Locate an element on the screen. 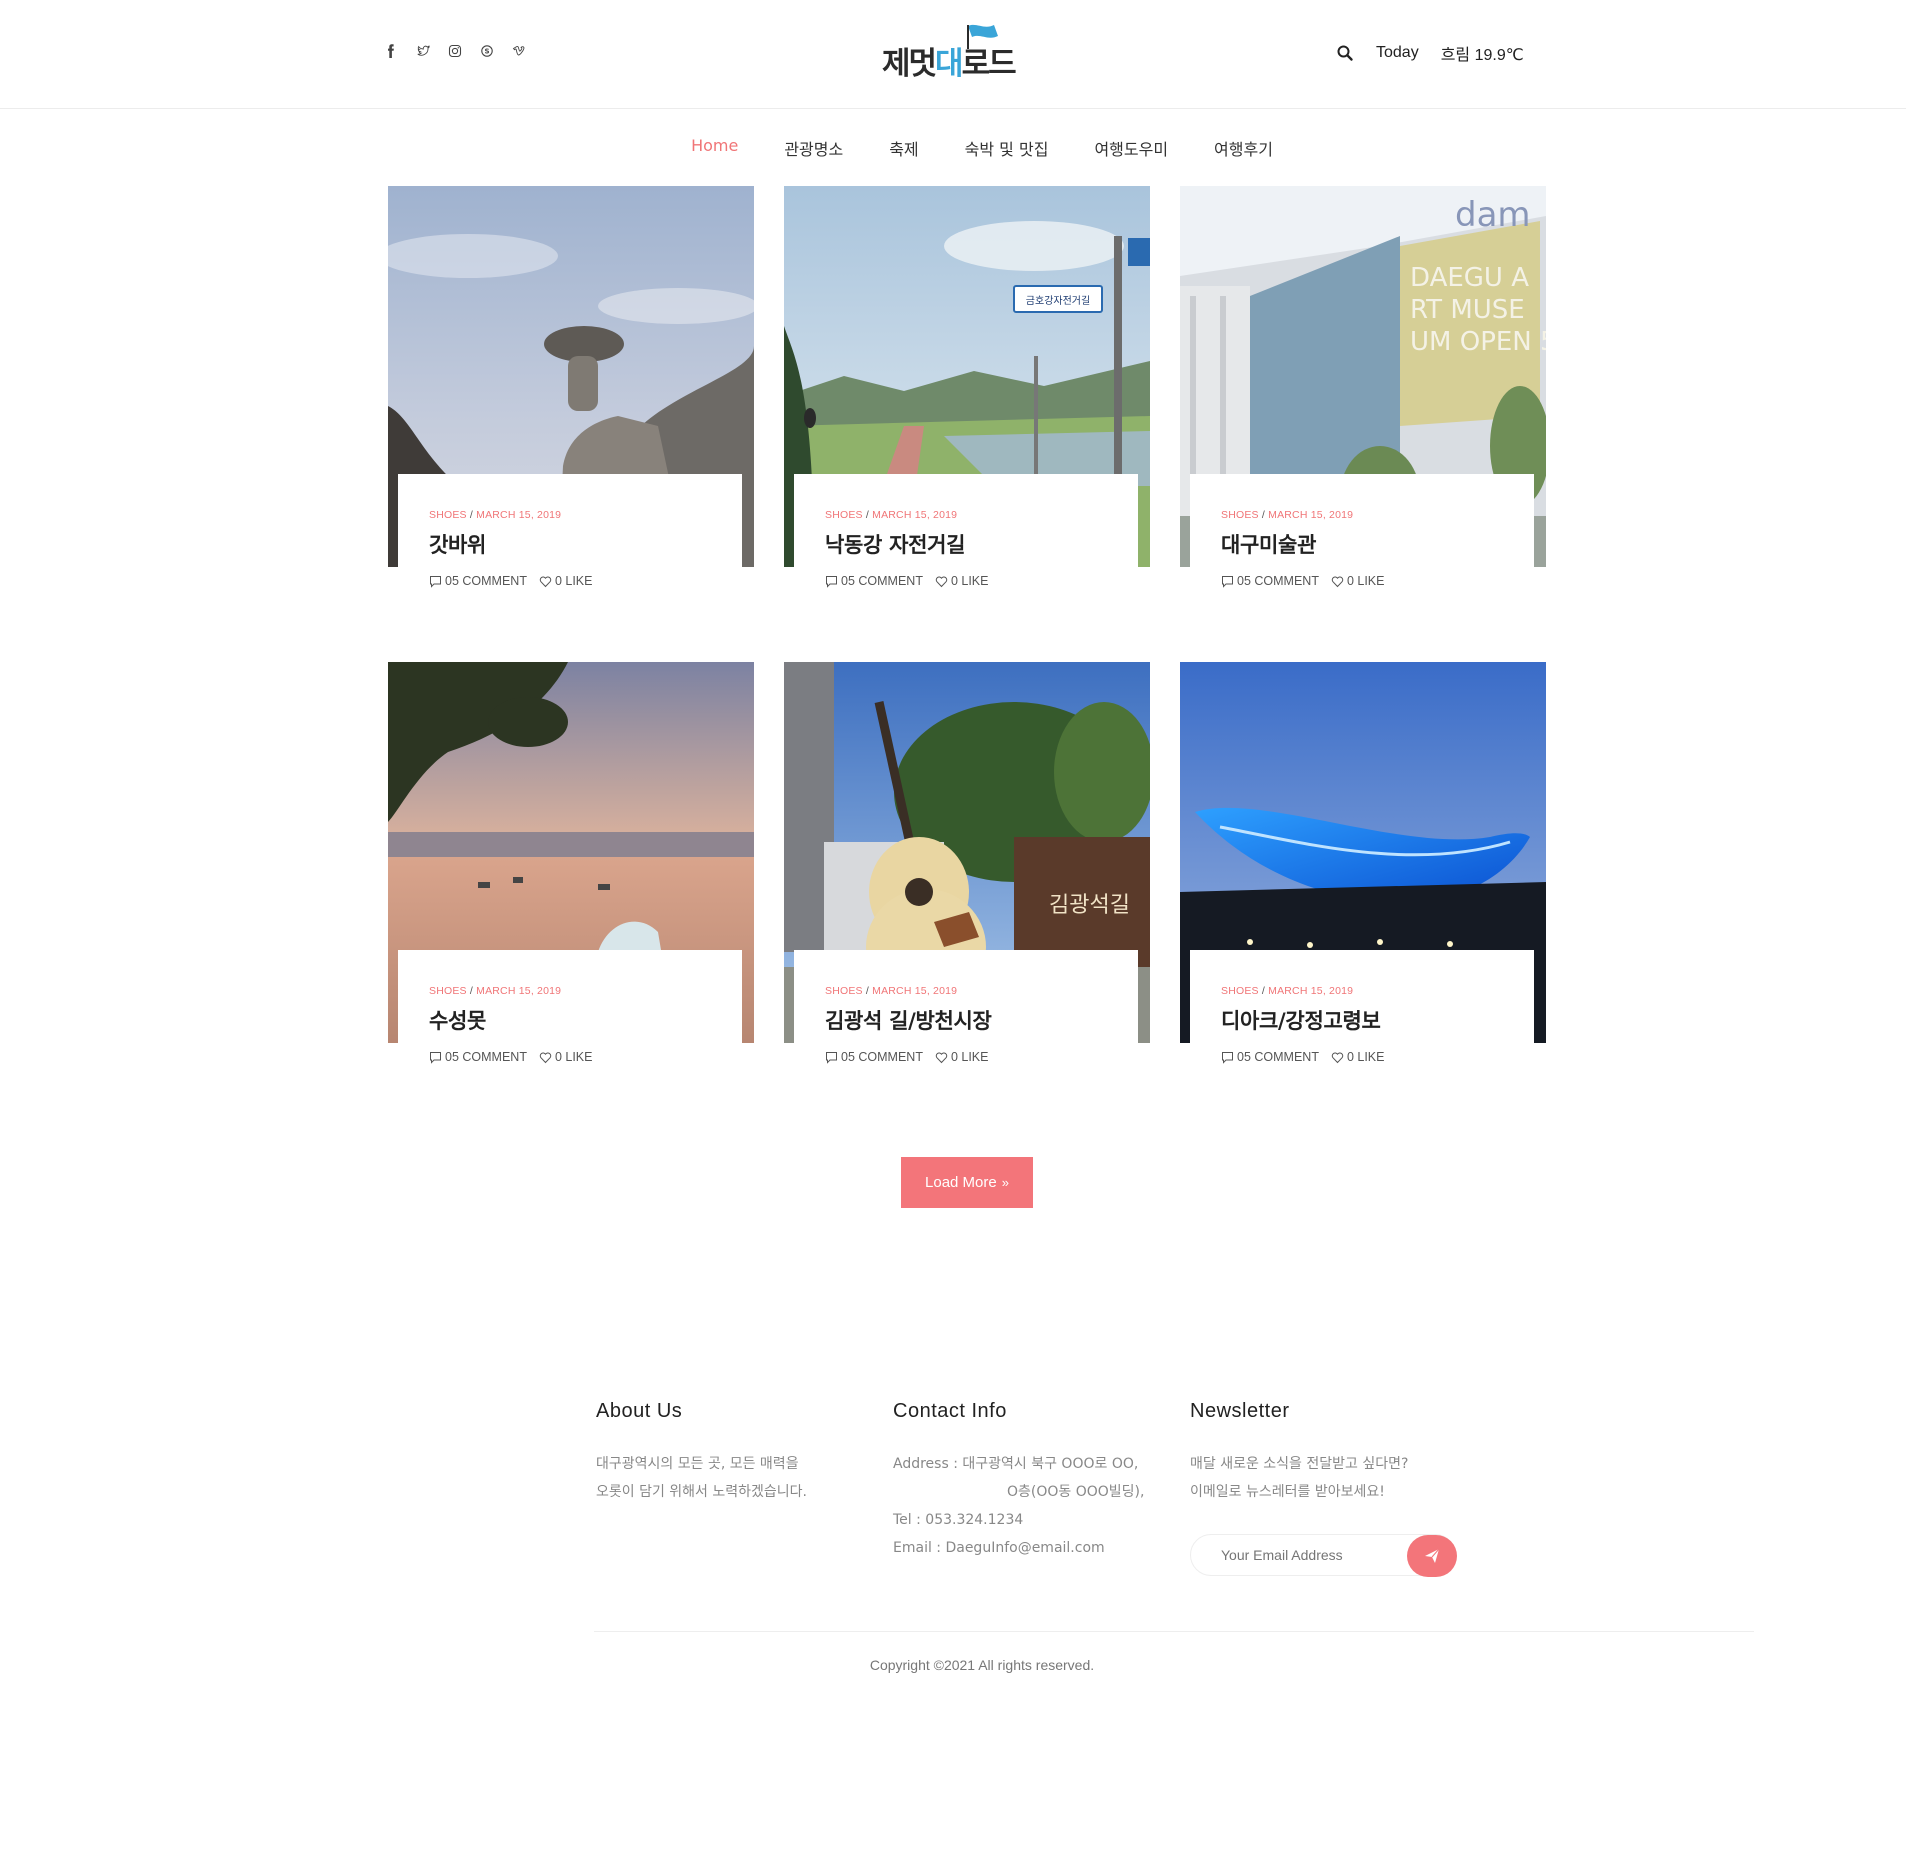  post-title: 수성못 is located at coordinates (585, 1020).